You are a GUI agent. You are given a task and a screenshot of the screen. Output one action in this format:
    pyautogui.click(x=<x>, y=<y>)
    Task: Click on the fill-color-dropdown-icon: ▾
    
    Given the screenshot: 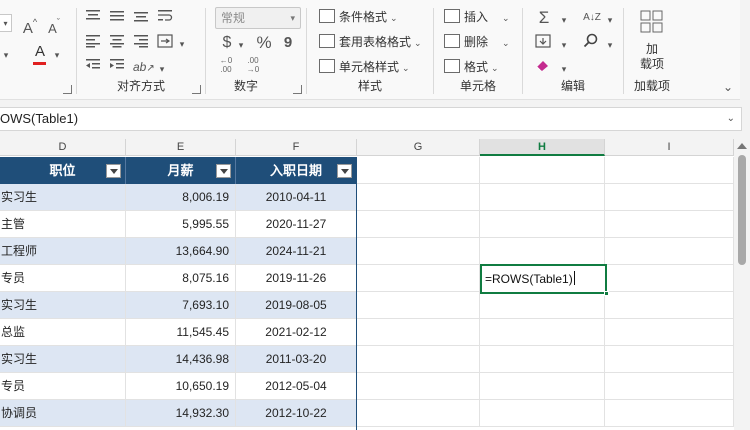 What is the action you would take?
    pyautogui.click(x=6, y=55)
    